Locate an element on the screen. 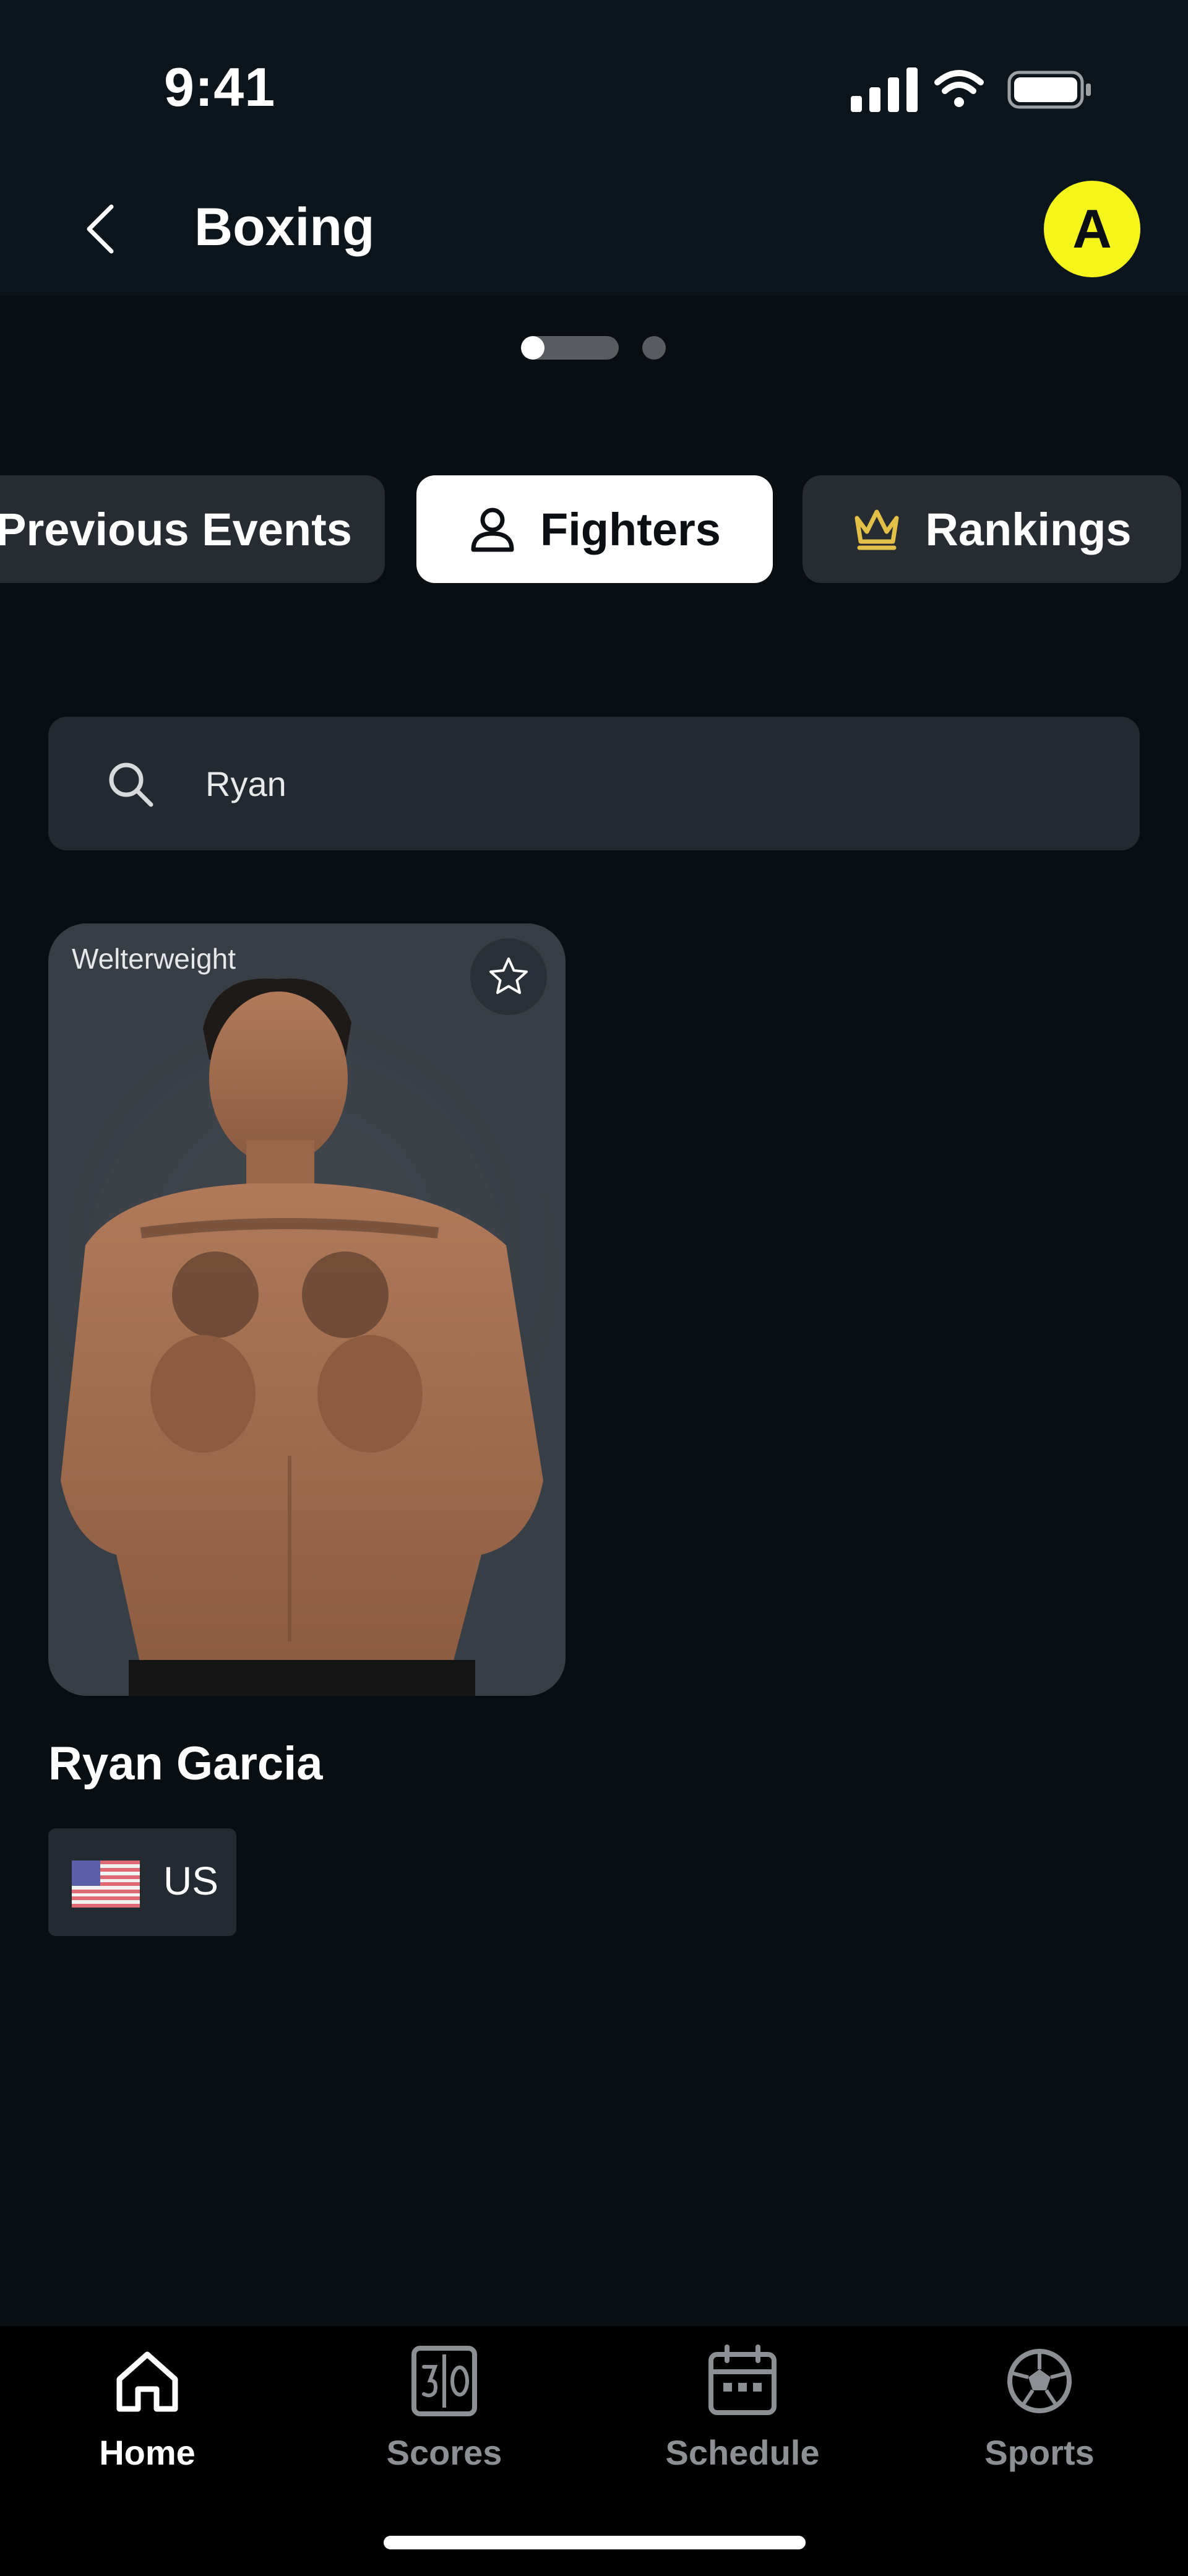 The width and height of the screenshot is (1188, 2576). tab-fighters: Fighters is located at coordinates (594, 529).